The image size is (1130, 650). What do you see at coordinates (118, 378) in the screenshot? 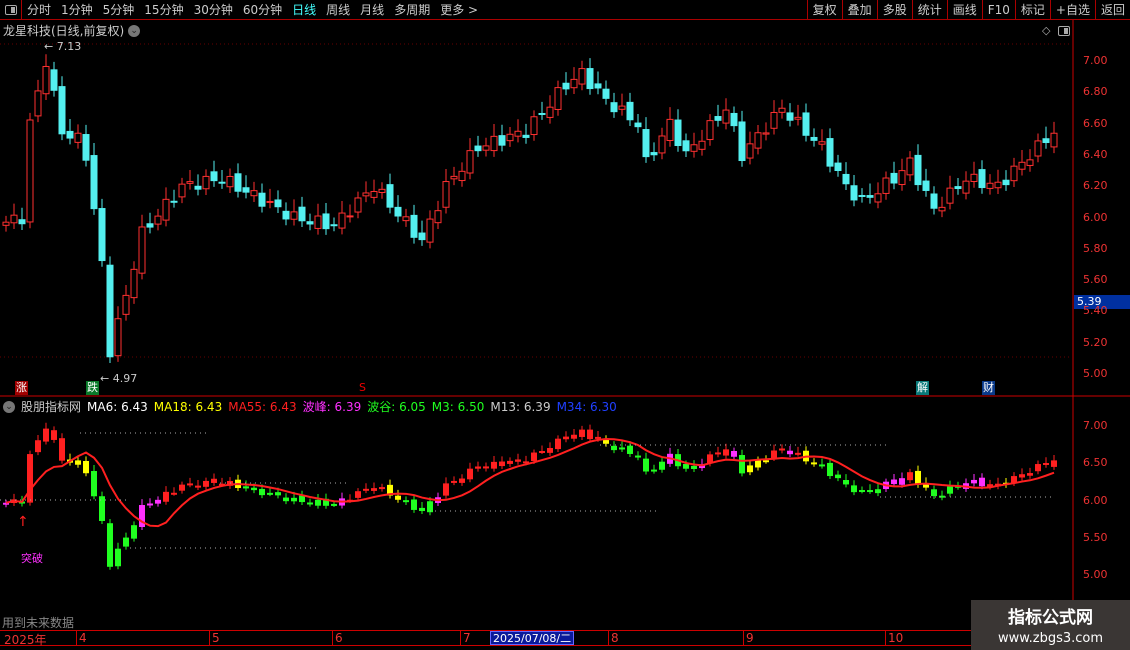
I see `low-label: ← 4.97` at bounding box center [118, 378].